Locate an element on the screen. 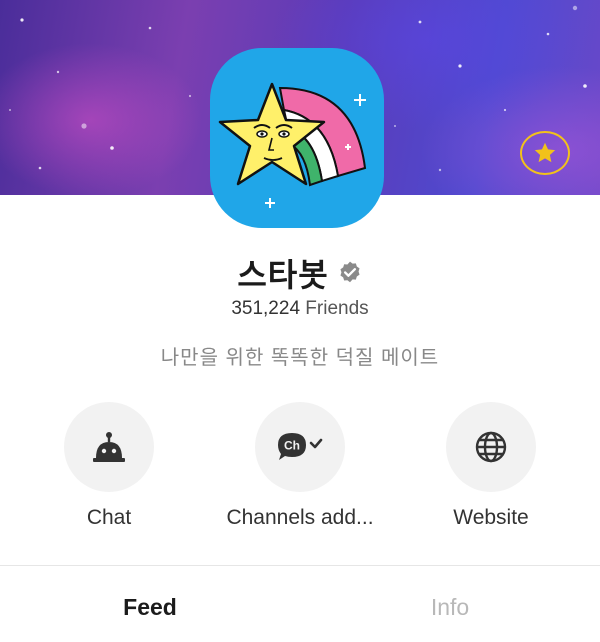 The width and height of the screenshot is (600, 642). website-button: Website is located at coordinates (491, 466).